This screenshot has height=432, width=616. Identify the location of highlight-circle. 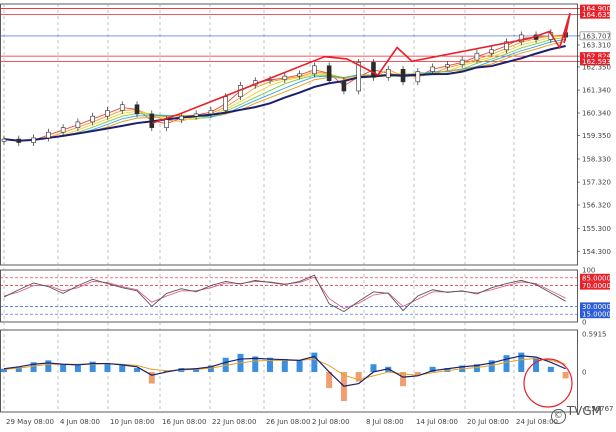
(548, 383).